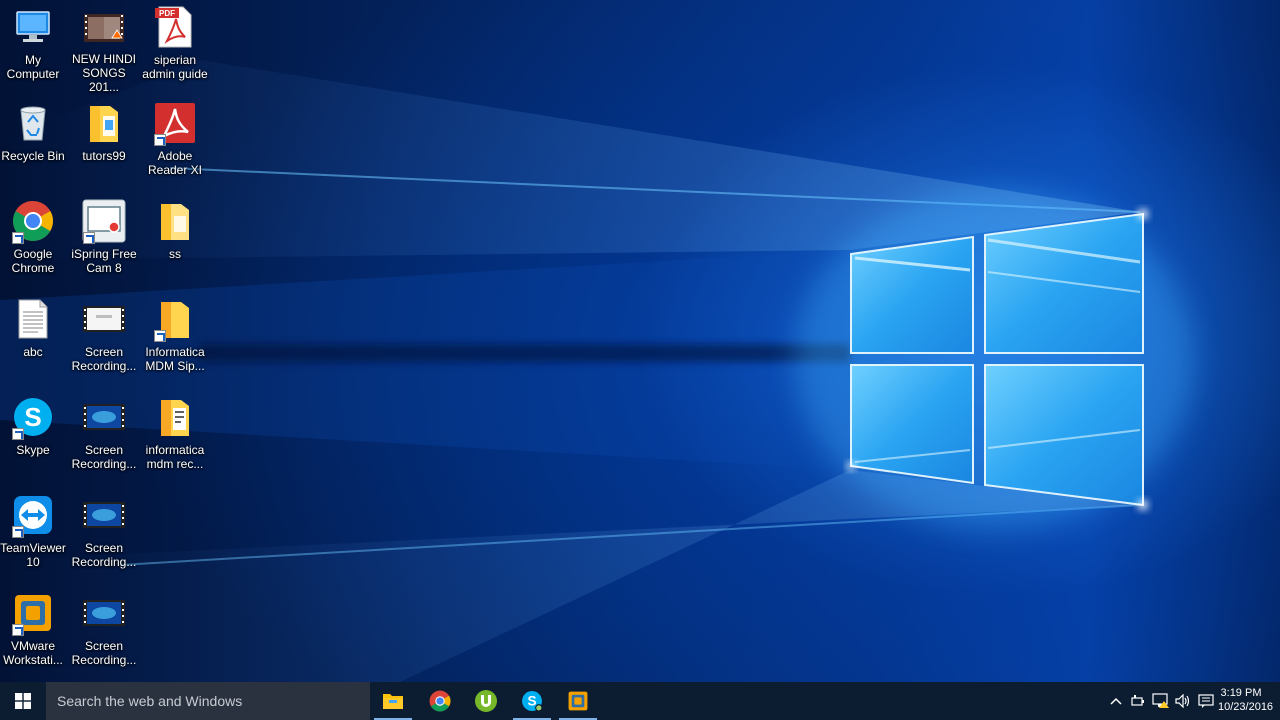  What do you see at coordinates (33, 27) in the screenshot?
I see `computer-icon` at bounding box center [33, 27].